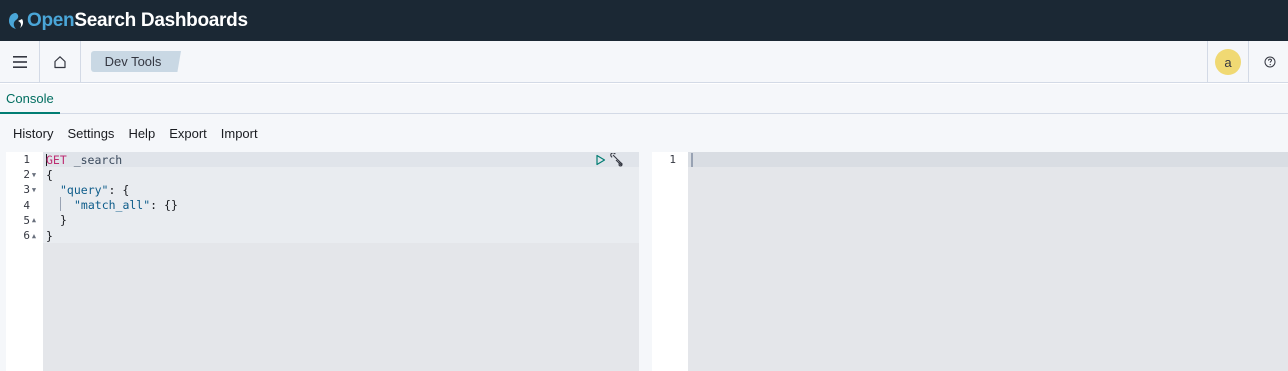  I want to click on help-button, so click(1270, 62).